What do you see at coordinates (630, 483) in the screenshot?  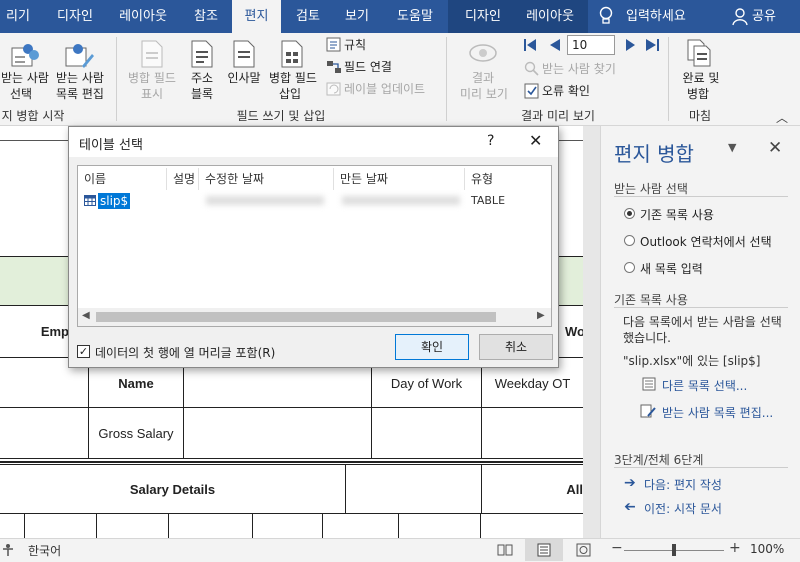 I see `arrow-right-icon: ➔` at bounding box center [630, 483].